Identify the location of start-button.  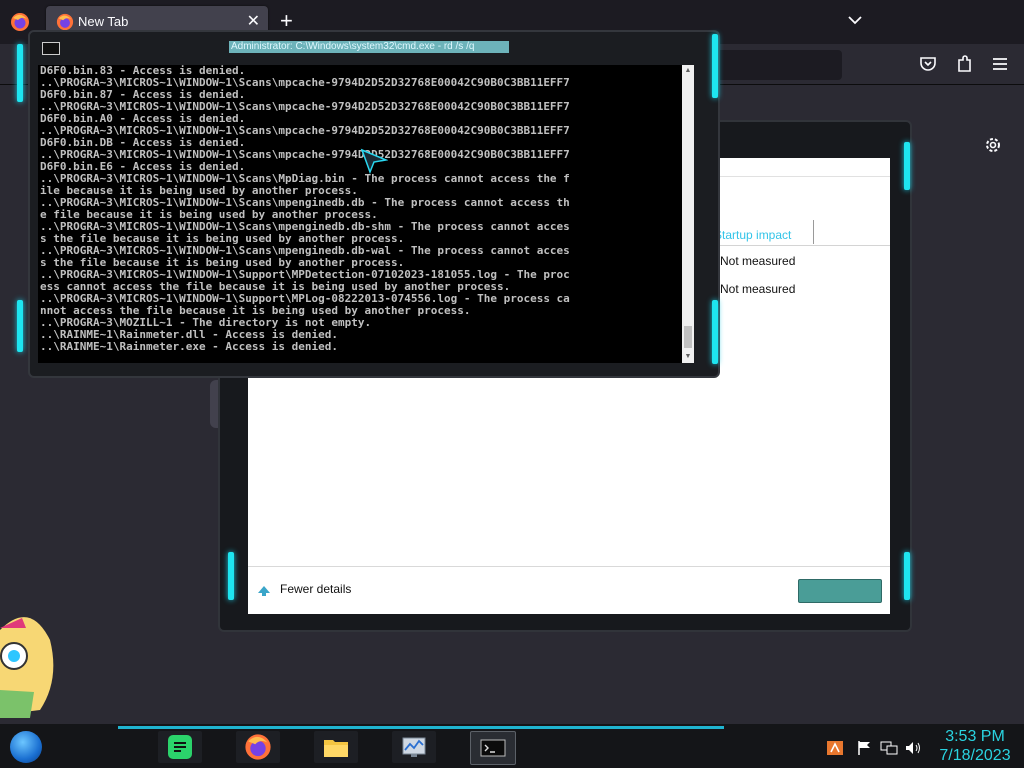
(26, 747).